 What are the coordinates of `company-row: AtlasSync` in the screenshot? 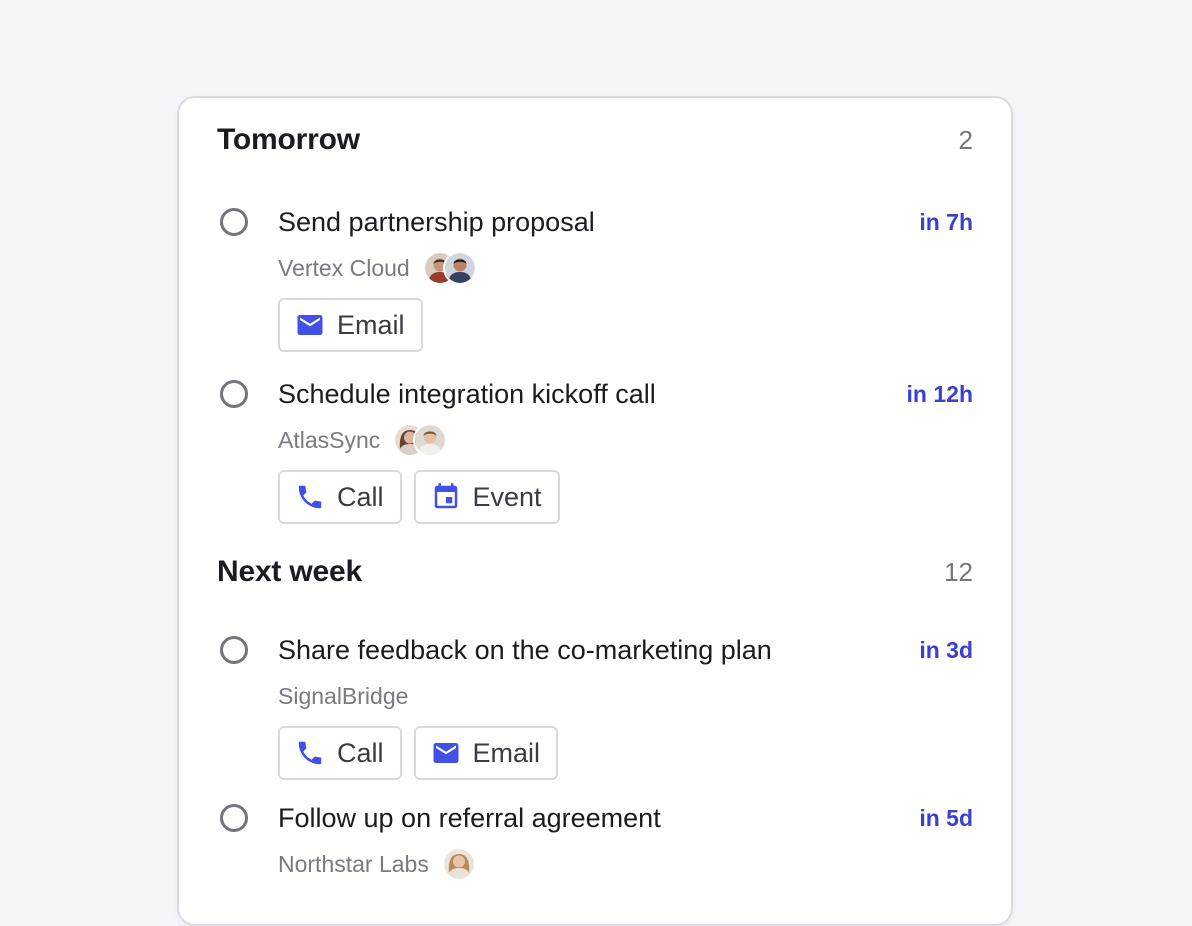 It's located at (363, 440).